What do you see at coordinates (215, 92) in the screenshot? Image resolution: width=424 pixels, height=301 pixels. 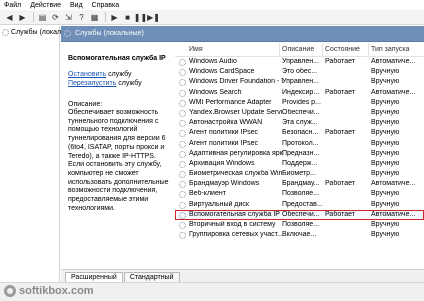 I see `service-name: Windows Search` at bounding box center [215, 92].